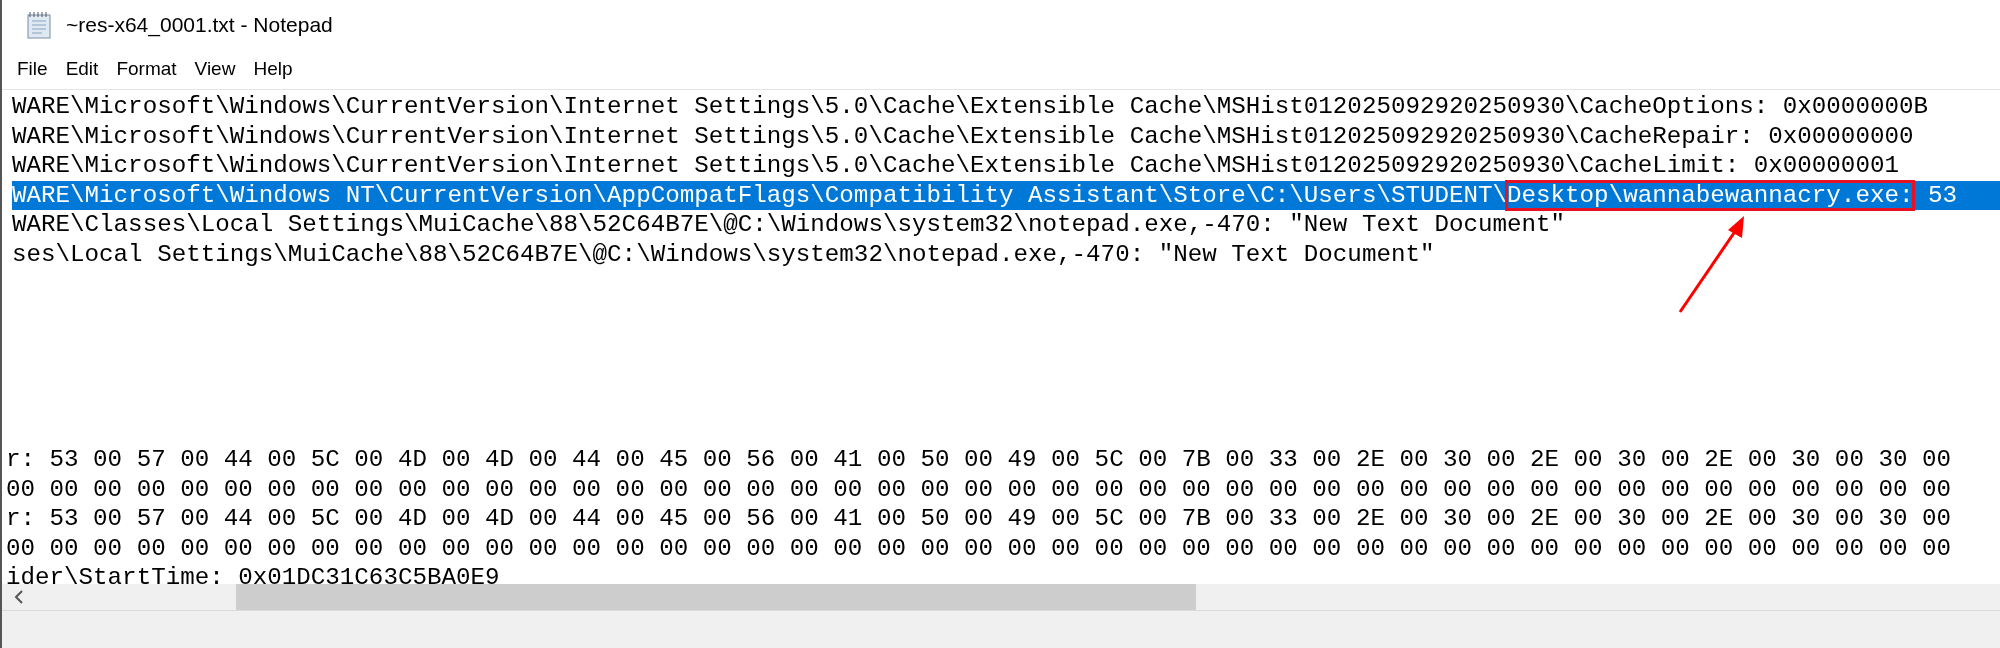  Describe the element at coordinates (723, 254) in the screenshot. I see `text-line: ses\Local Settings\MuiCache\88\52C64B7E\@C:\Windows\system32\notepad.exe,-470: "New Text Document"` at that location.